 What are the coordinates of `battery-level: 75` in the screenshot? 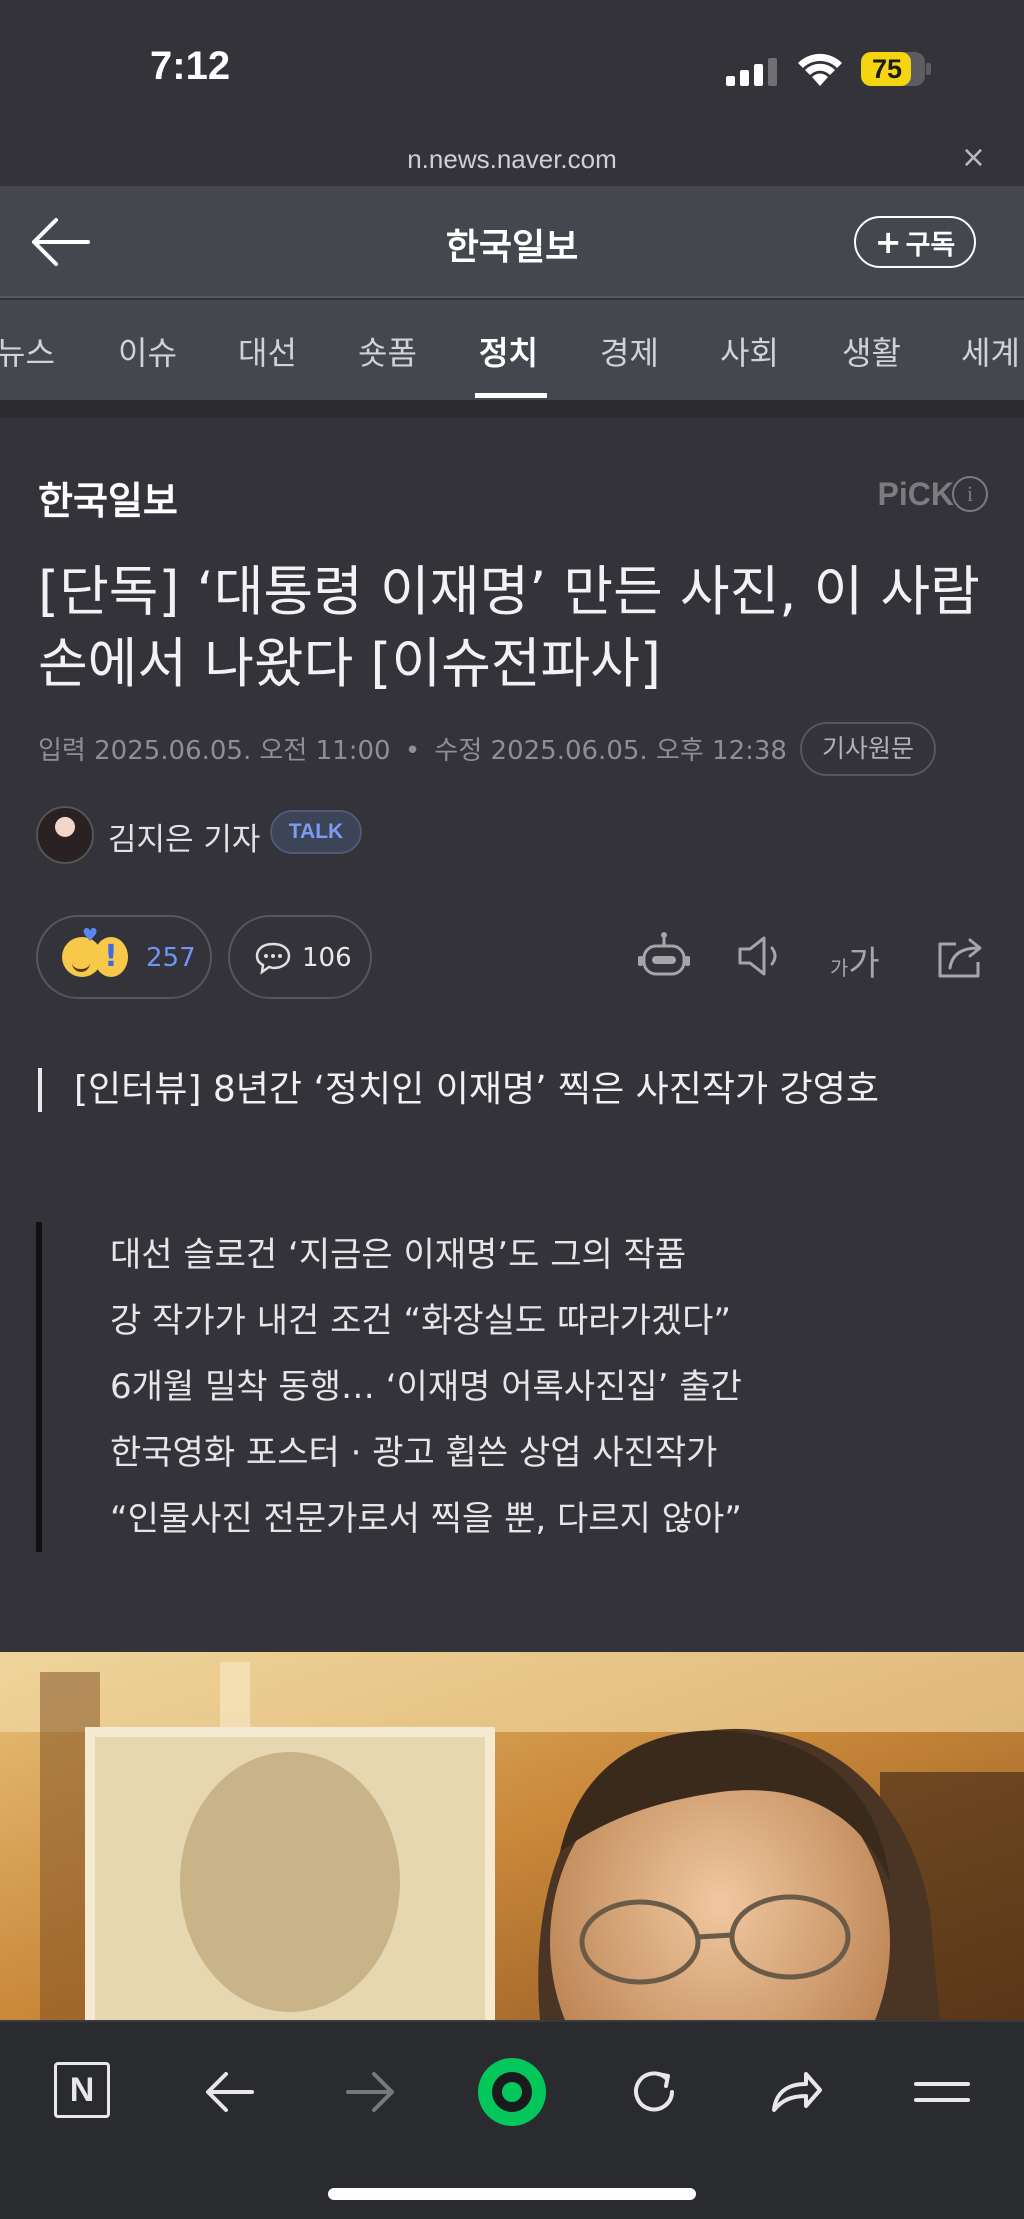 It's located at (887, 69).